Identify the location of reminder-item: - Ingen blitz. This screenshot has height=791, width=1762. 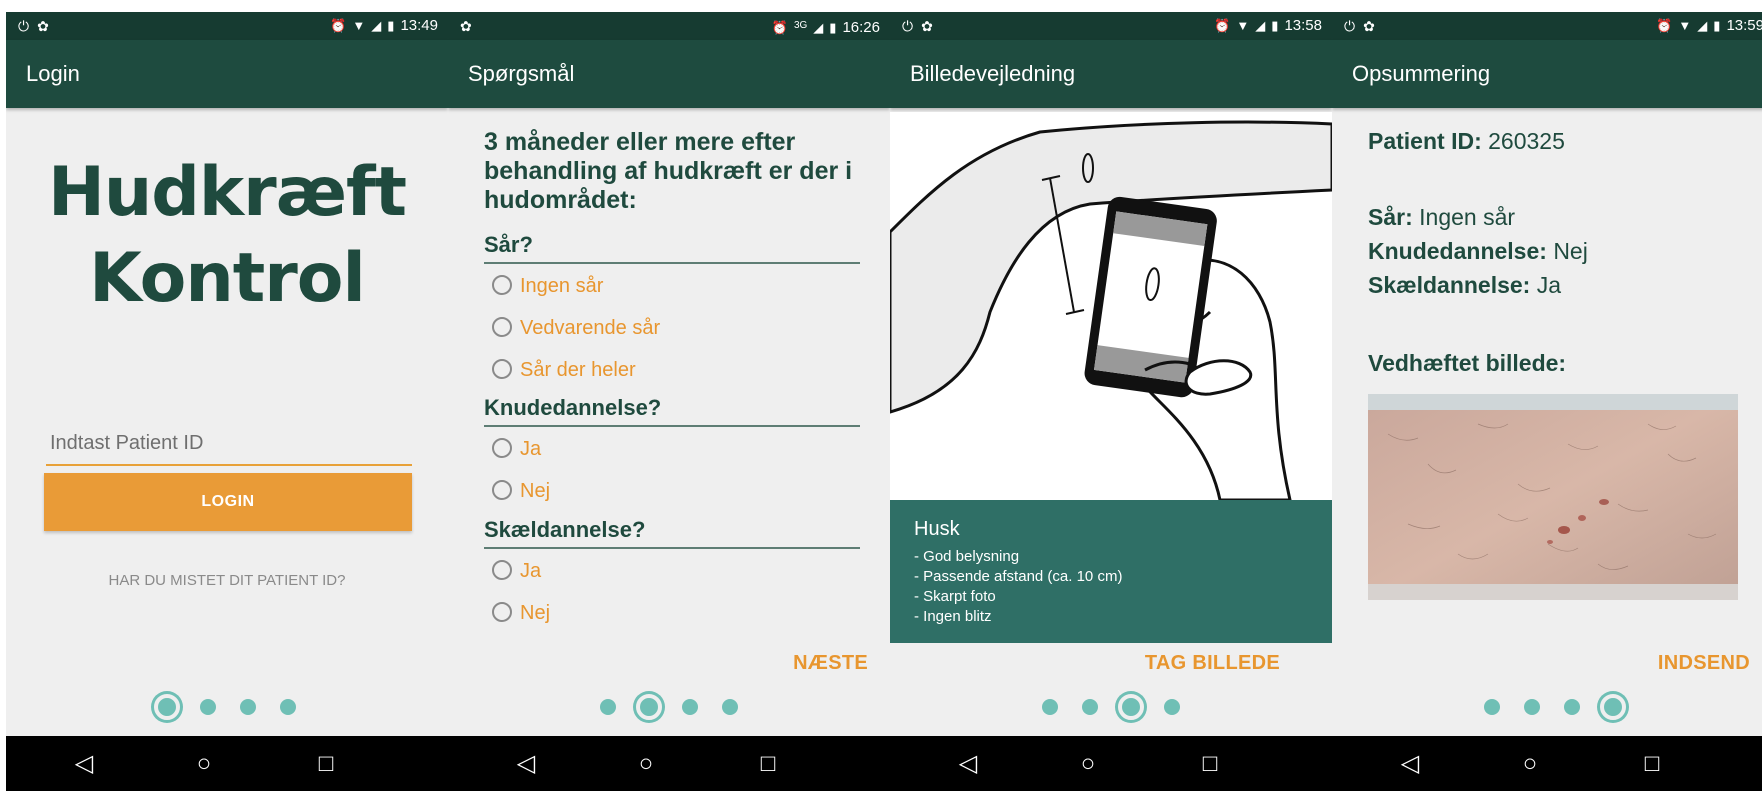
(953, 616).